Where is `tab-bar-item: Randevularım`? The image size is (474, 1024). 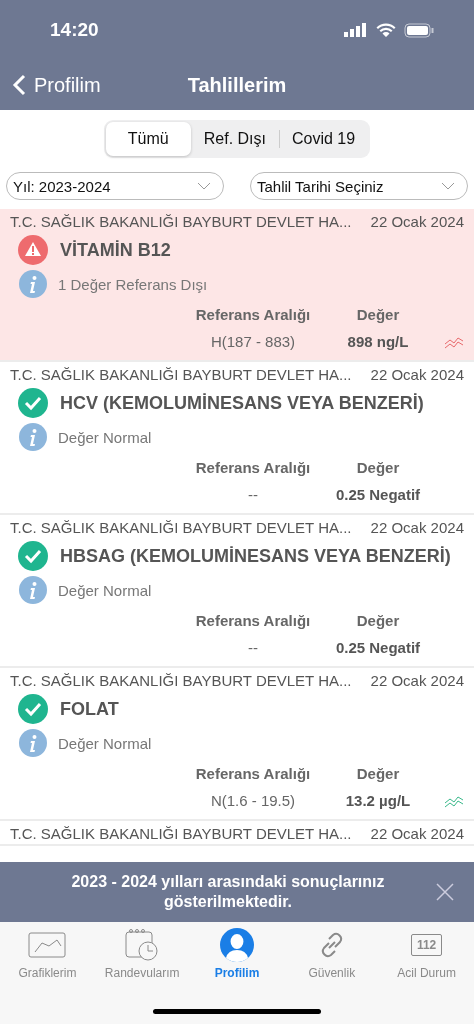 tab-bar-item: Randevularım is located at coordinates (142, 954).